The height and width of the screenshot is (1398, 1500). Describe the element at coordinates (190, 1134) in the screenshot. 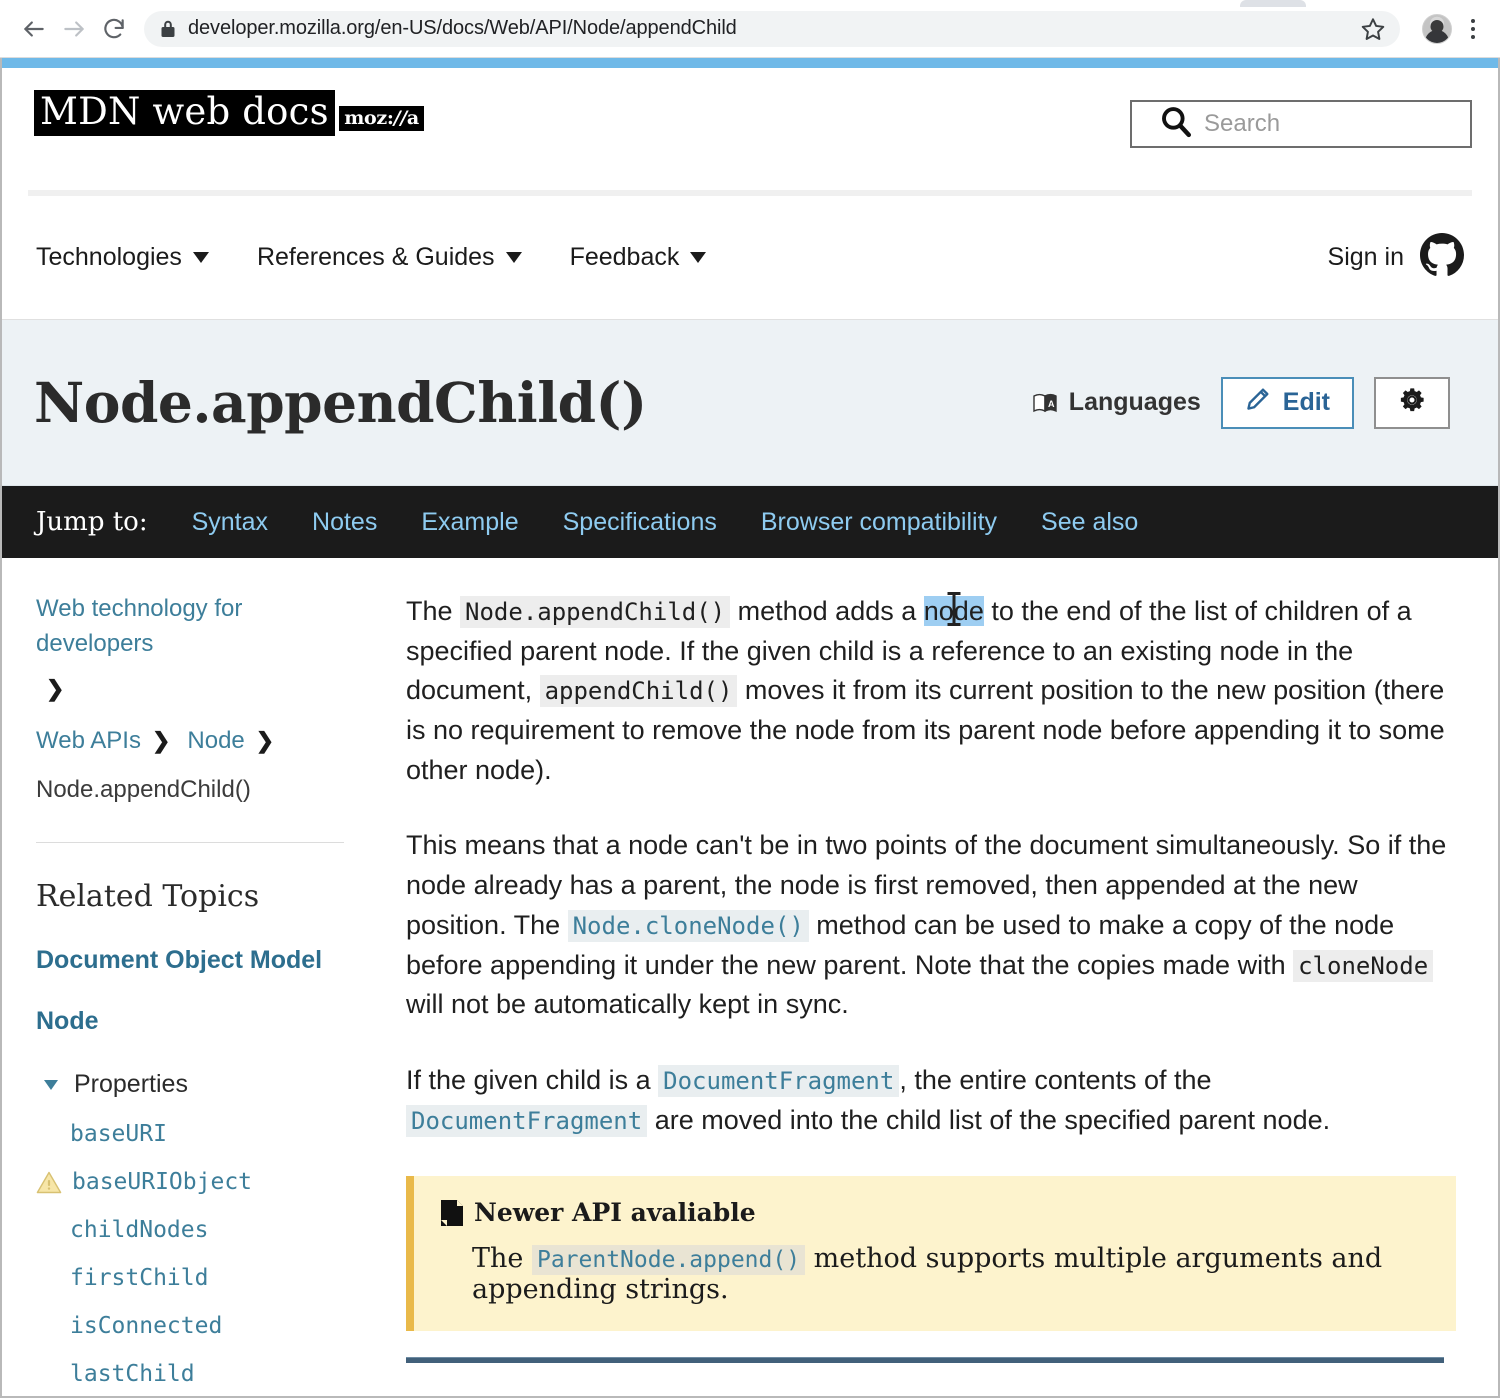

I see `sidebar-item-baseuri: baseURI` at that location.